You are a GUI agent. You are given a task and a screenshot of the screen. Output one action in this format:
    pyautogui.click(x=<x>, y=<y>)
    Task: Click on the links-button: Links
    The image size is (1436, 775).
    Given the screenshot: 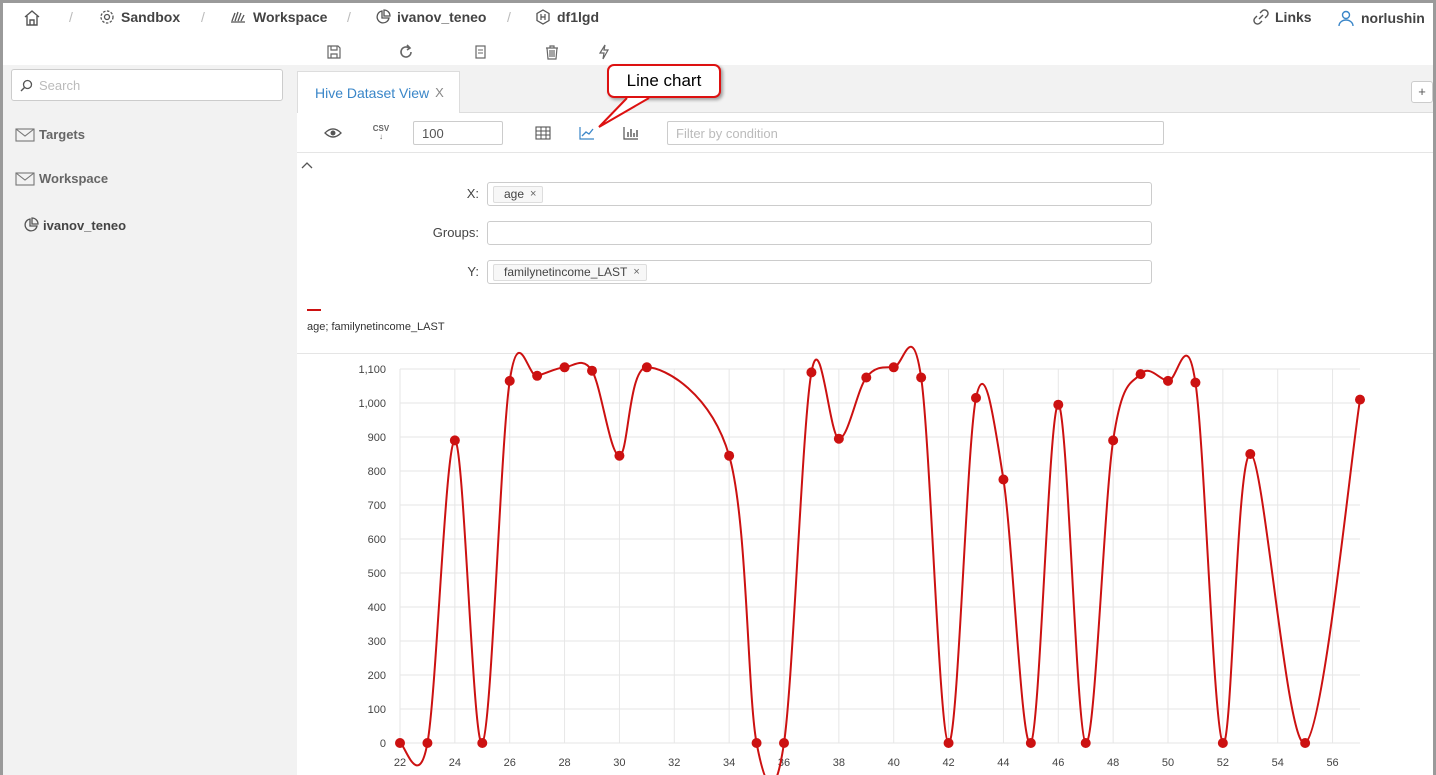 What is the action you would take?
    pyautogui.click(x=1282, y=17)
    